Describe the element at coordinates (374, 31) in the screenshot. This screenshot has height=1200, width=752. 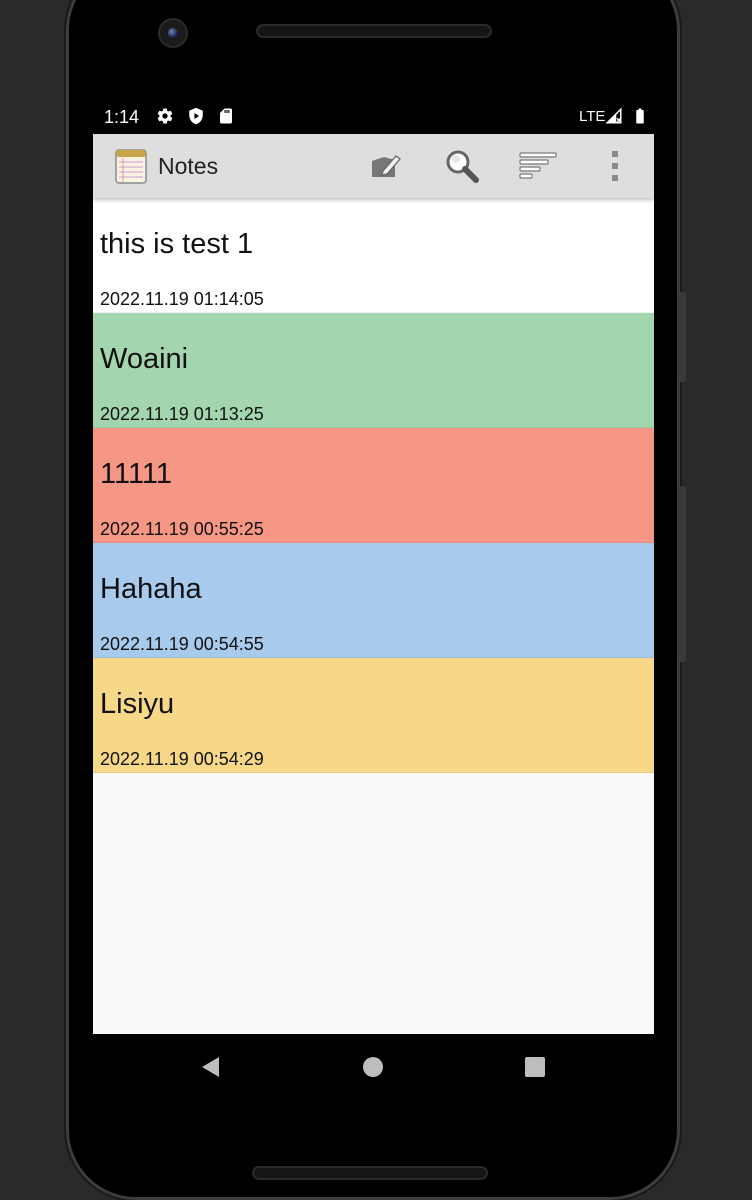
I see `earpiece-speaker` at that location.